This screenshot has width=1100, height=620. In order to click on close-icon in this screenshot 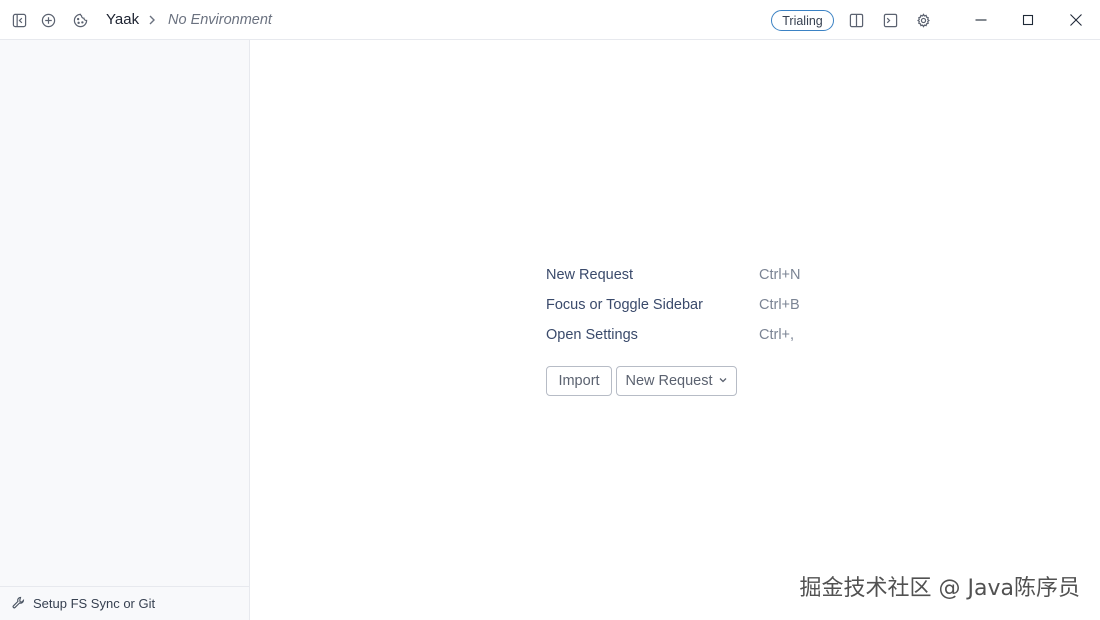, I will do `click(1076, 20)`.